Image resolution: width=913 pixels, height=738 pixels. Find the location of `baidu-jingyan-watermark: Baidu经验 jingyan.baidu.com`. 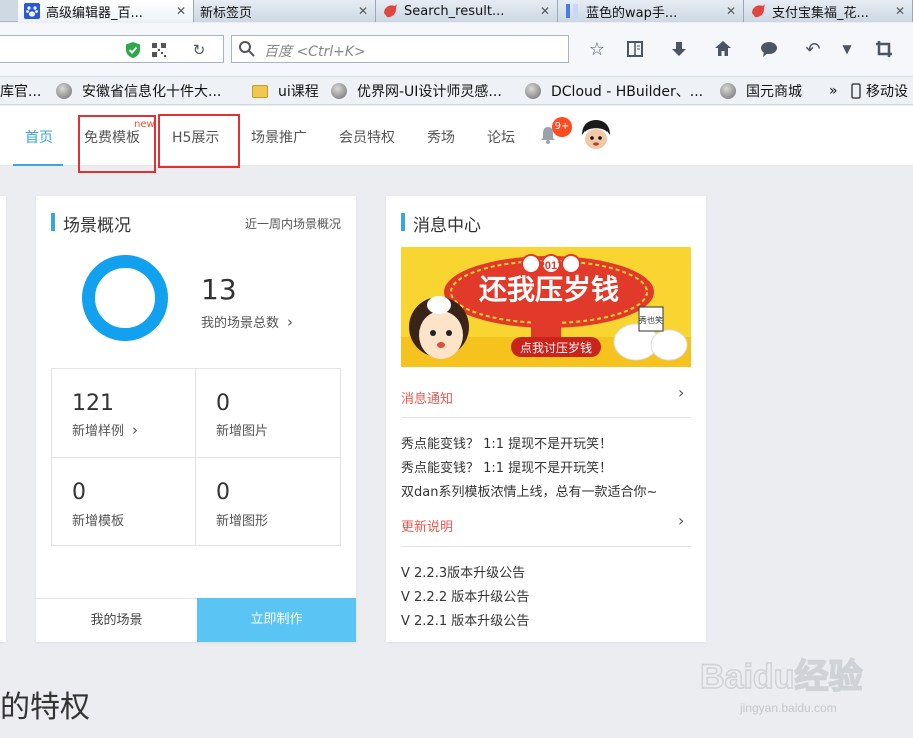

baidu-jingyan-watermark: Baidu经验 jingyan.baidu.com is located at coordinates (781, 685).